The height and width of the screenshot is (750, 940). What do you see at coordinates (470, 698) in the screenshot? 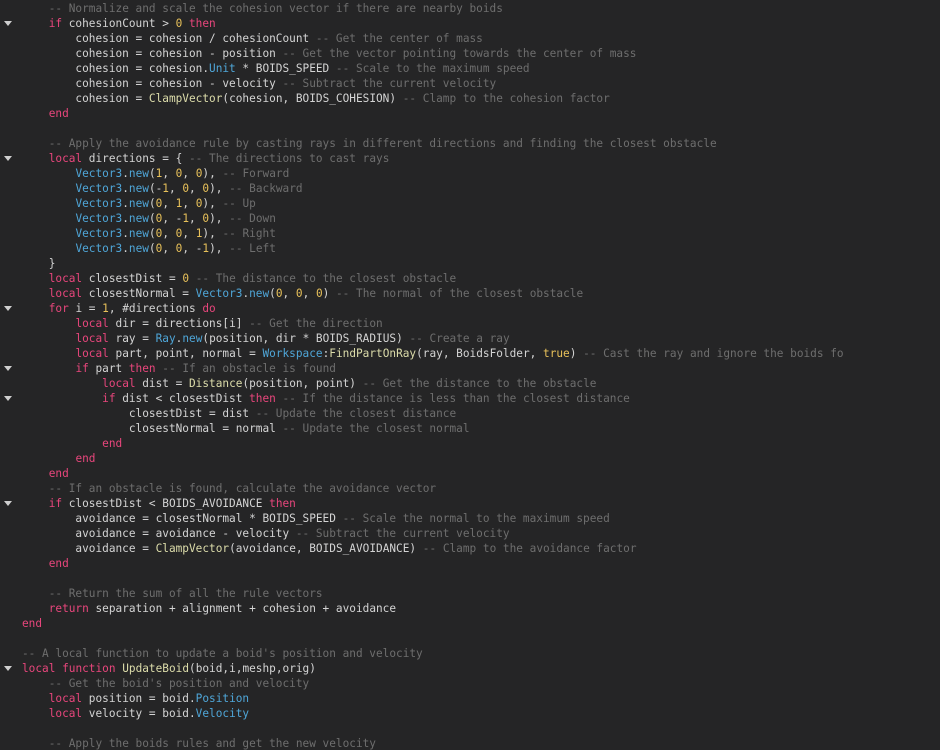
I see `code-line: local position = boid.Position` at bounding box center [470, 698].